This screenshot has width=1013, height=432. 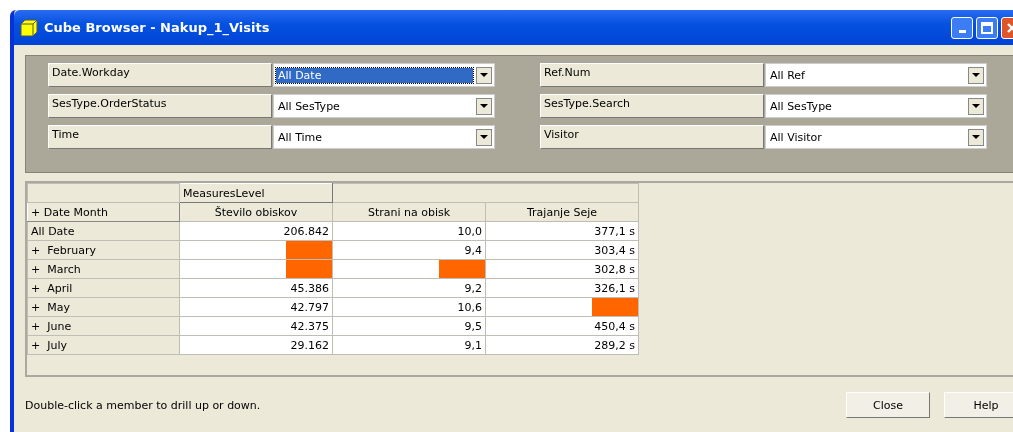 I want to click on dimension-label: SesType.OrderStatus, so click(x=160, y=106).